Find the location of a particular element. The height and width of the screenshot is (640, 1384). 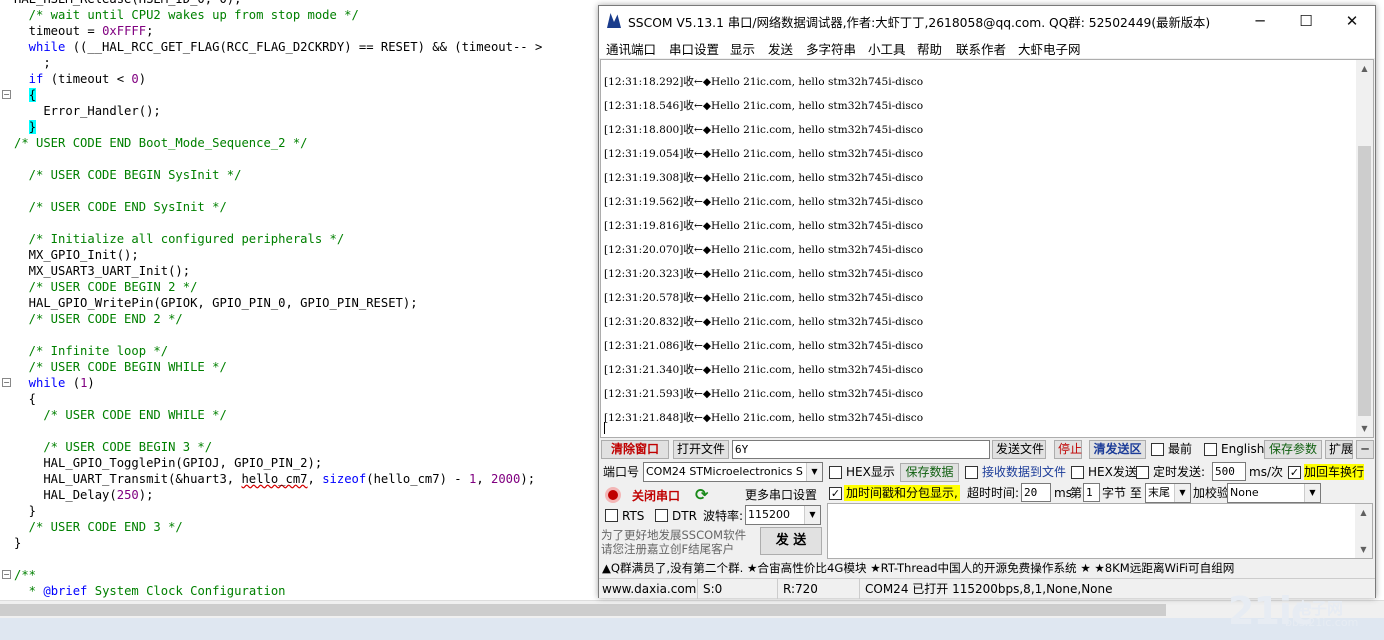

code-line: while (1) is located at coordinates (54, 383).